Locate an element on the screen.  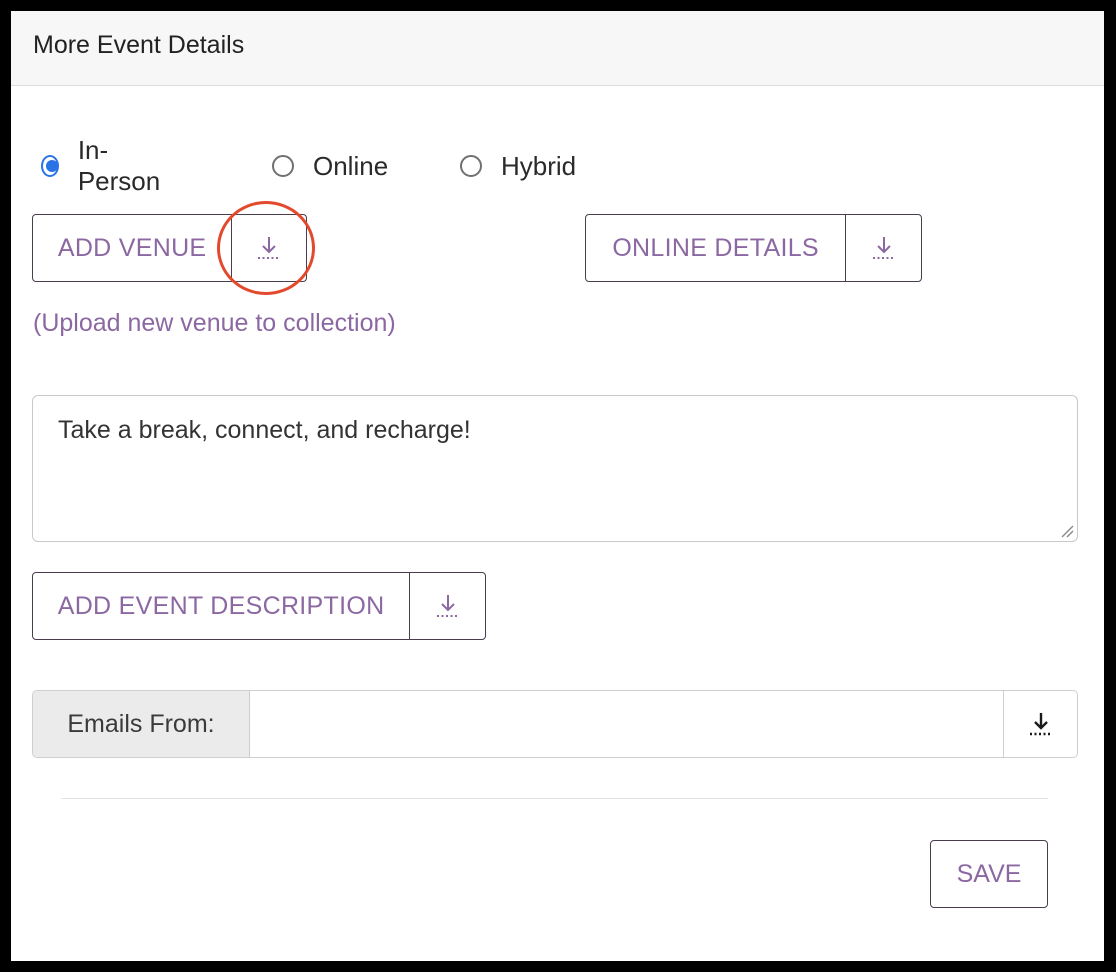
description-download-button is located at coordinates (447, 606).